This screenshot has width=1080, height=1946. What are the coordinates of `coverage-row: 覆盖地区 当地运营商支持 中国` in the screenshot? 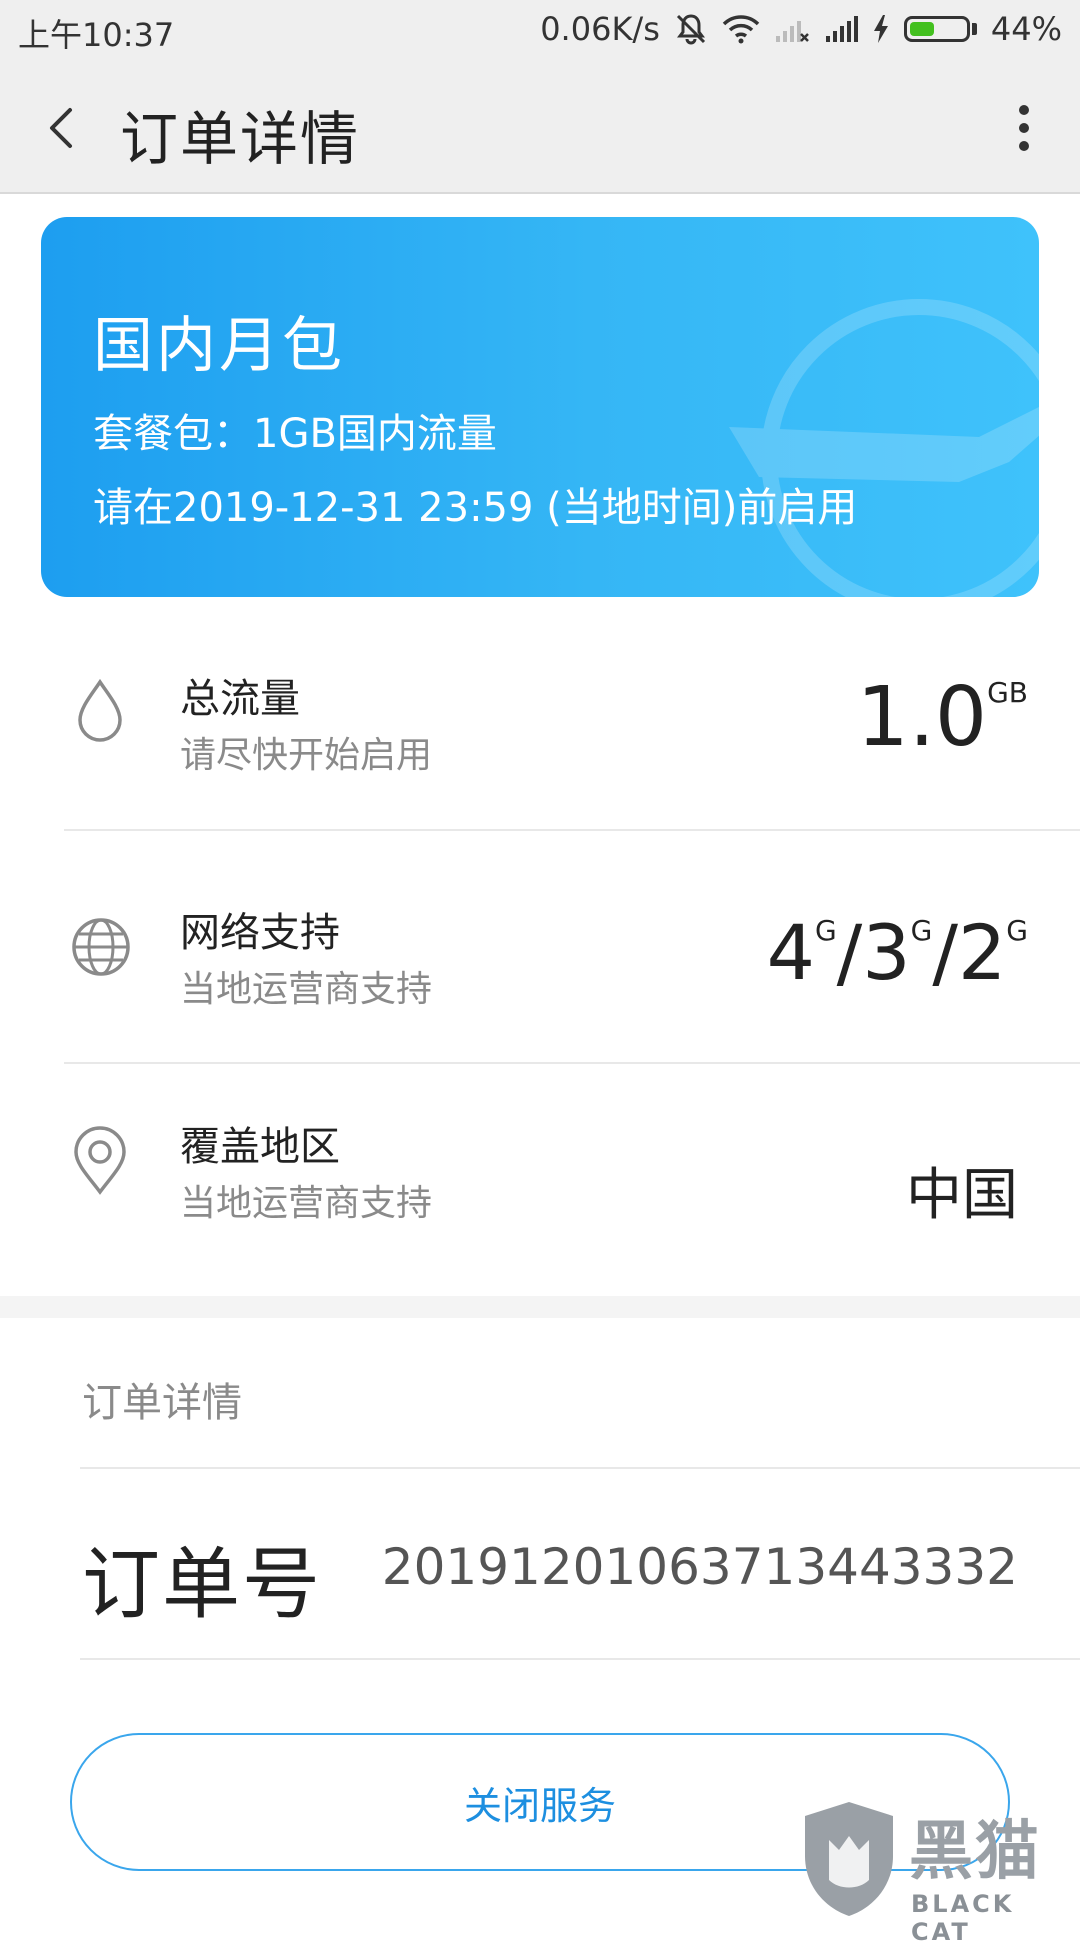 It's located at (540, 1179).